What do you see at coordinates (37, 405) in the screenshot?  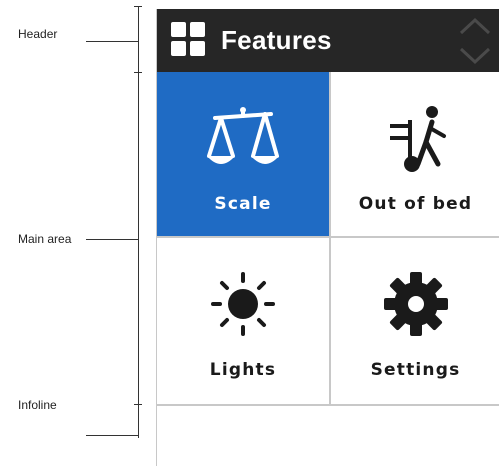 I see `infoline-annotation-label: Infoline` at bounding box center [37, 405].